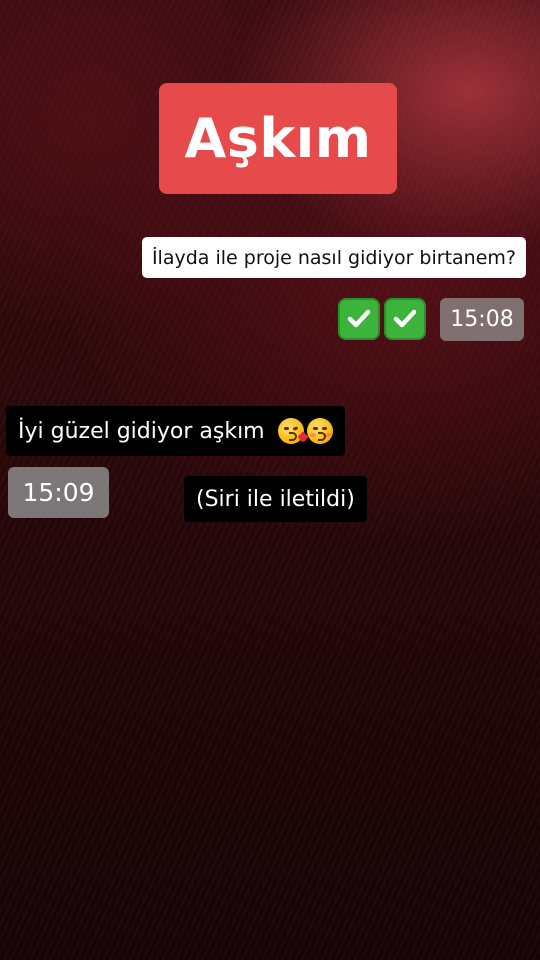  Describe the element at coordinates (141, 431) in the screenshot. I see `received-message-text: İyi güzel gidiyor aşkım` at that location.